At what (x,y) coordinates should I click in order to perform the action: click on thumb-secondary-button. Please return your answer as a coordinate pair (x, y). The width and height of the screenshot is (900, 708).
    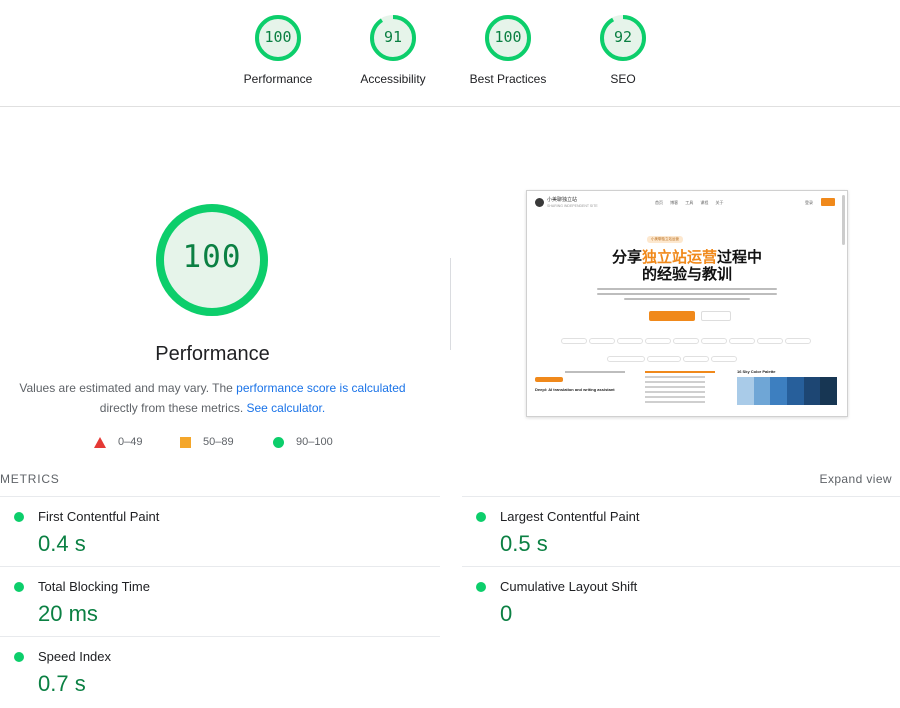
    Looking at the image, I should click on (716, 316).